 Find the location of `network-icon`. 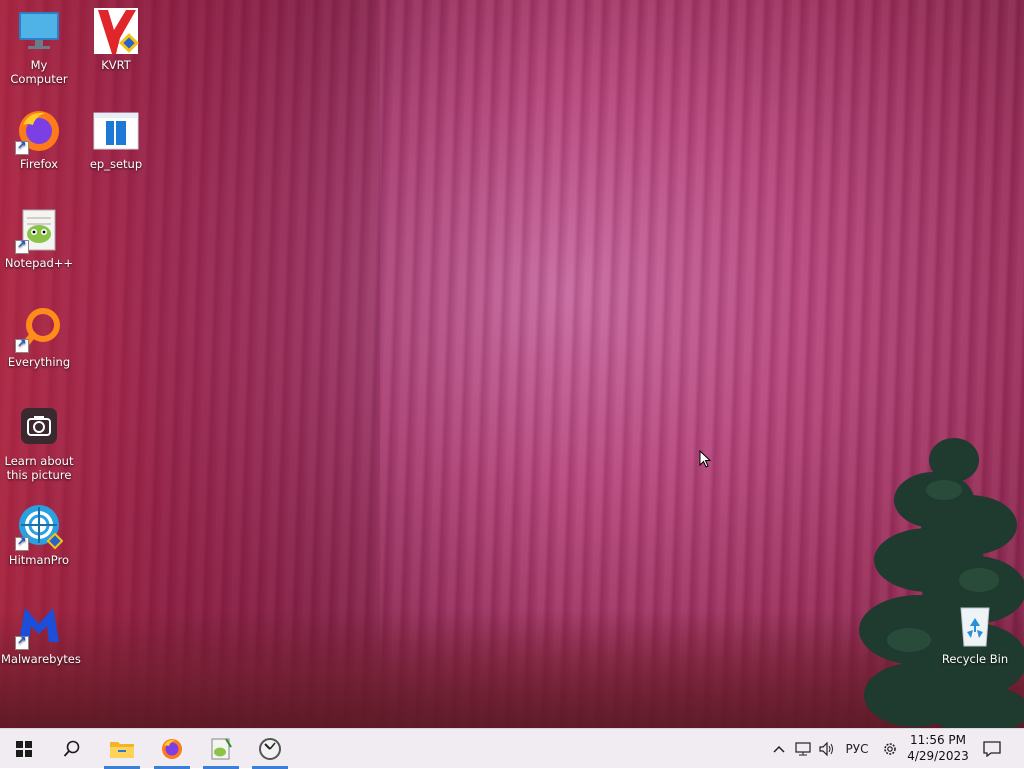

network-icon is located at coordinates (803, 749).